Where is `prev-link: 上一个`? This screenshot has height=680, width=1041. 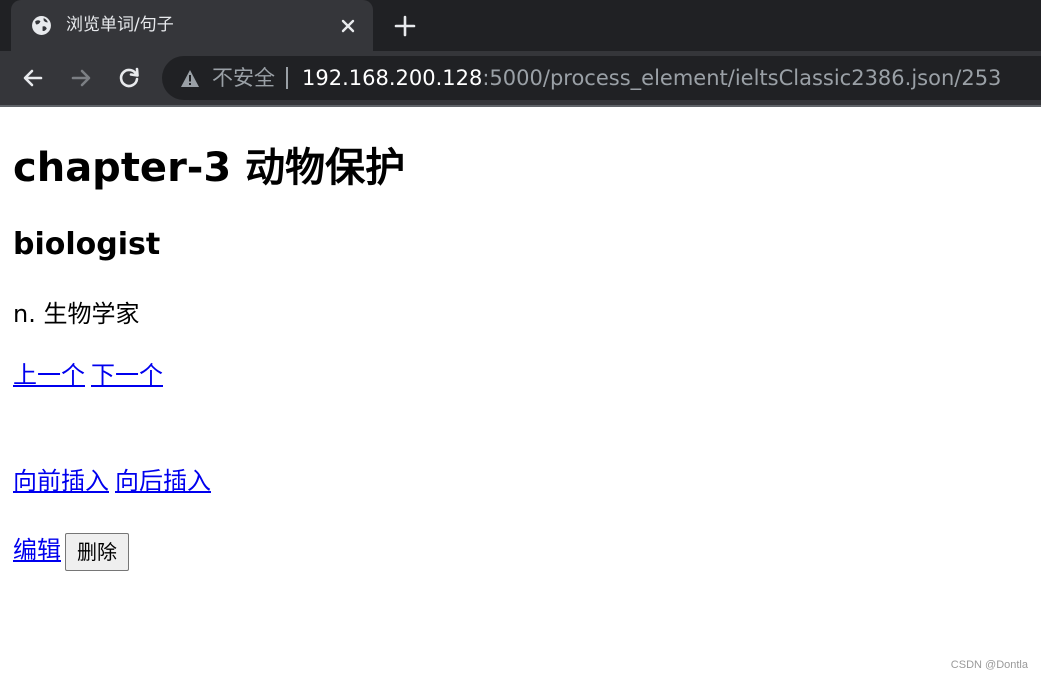 prev-link: 上一个 is located at coordinates (49, 375).